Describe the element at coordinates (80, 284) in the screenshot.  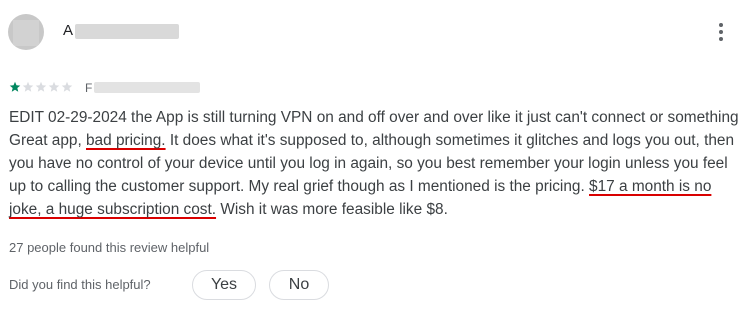
I see `helpful-question: Did you find this helpful?` at that location.